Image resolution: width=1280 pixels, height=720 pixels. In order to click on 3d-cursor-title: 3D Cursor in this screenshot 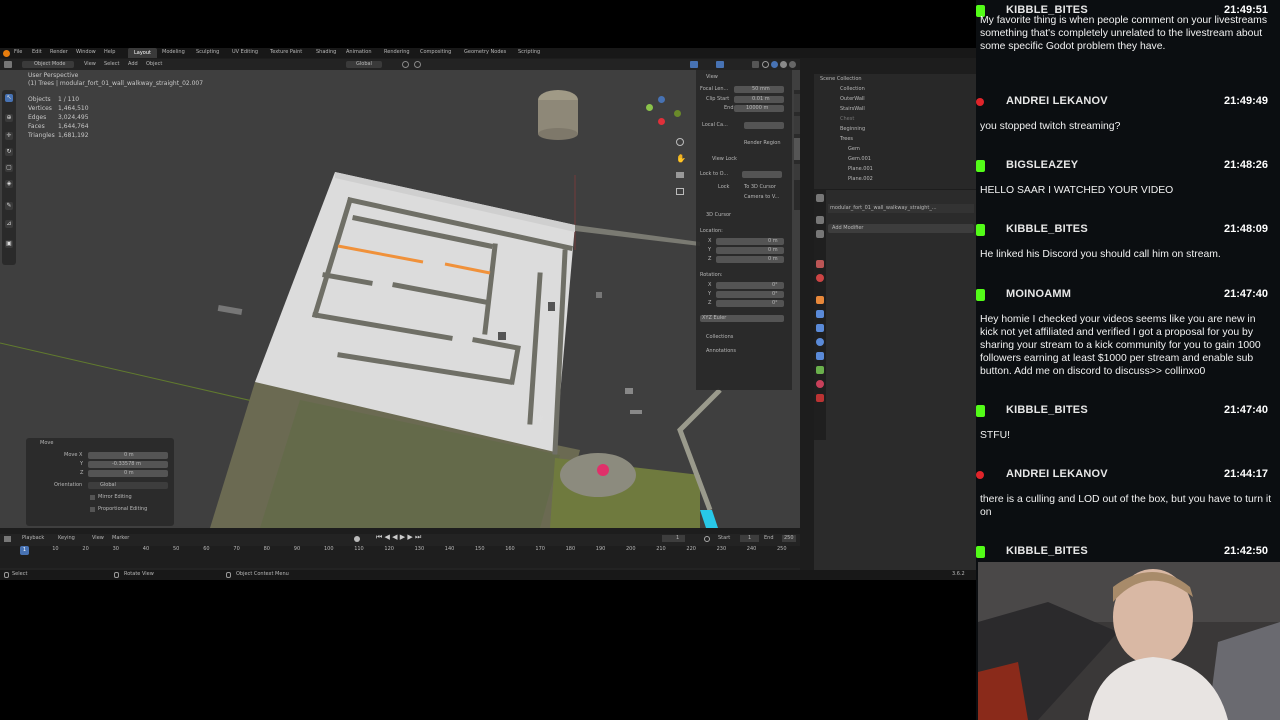, I will do `click(718, 215)`.